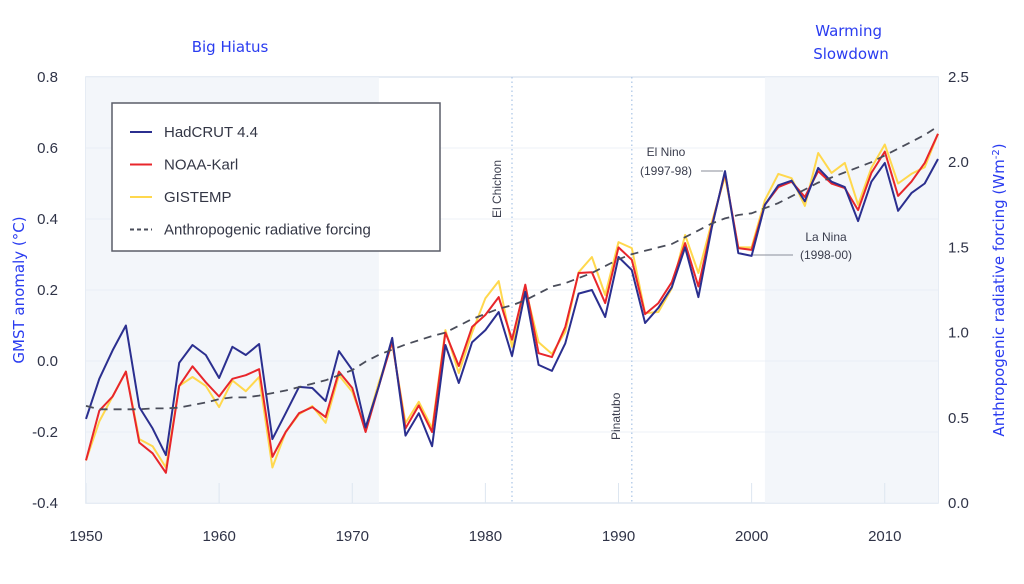 The image size is (1024, 584). Describe the element at coordinates (497, 189) in the screenshot. I see `marker-label-el-chichon: El Chichon` at that location.